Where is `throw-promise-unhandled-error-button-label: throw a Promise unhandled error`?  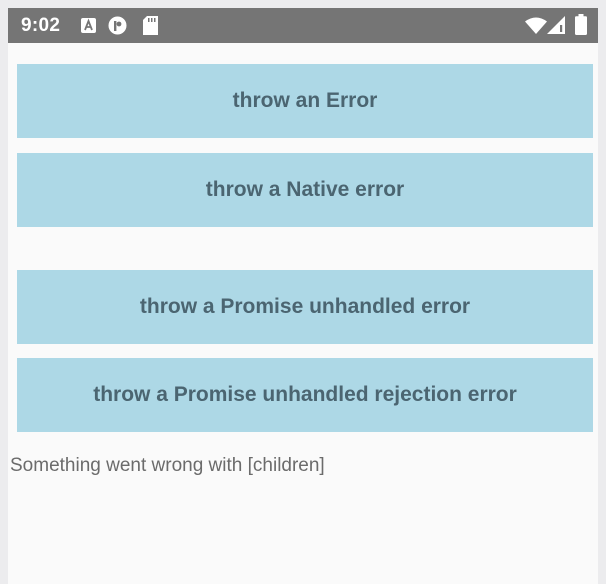 throw-promise-unhandled-error-button-label: throw a Promise unhandled error is located at coordinates (305, 306).